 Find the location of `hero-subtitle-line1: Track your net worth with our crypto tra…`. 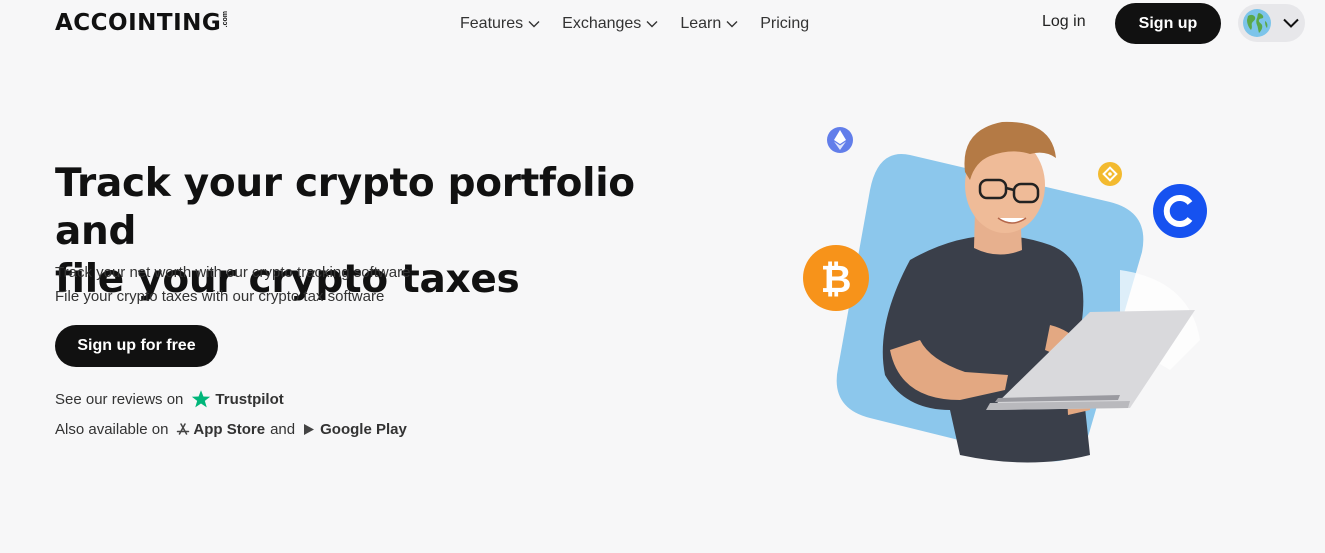

hero-subtitle-line1: Track your net worth with our crypto tra… is located at coordinates (233, 272).